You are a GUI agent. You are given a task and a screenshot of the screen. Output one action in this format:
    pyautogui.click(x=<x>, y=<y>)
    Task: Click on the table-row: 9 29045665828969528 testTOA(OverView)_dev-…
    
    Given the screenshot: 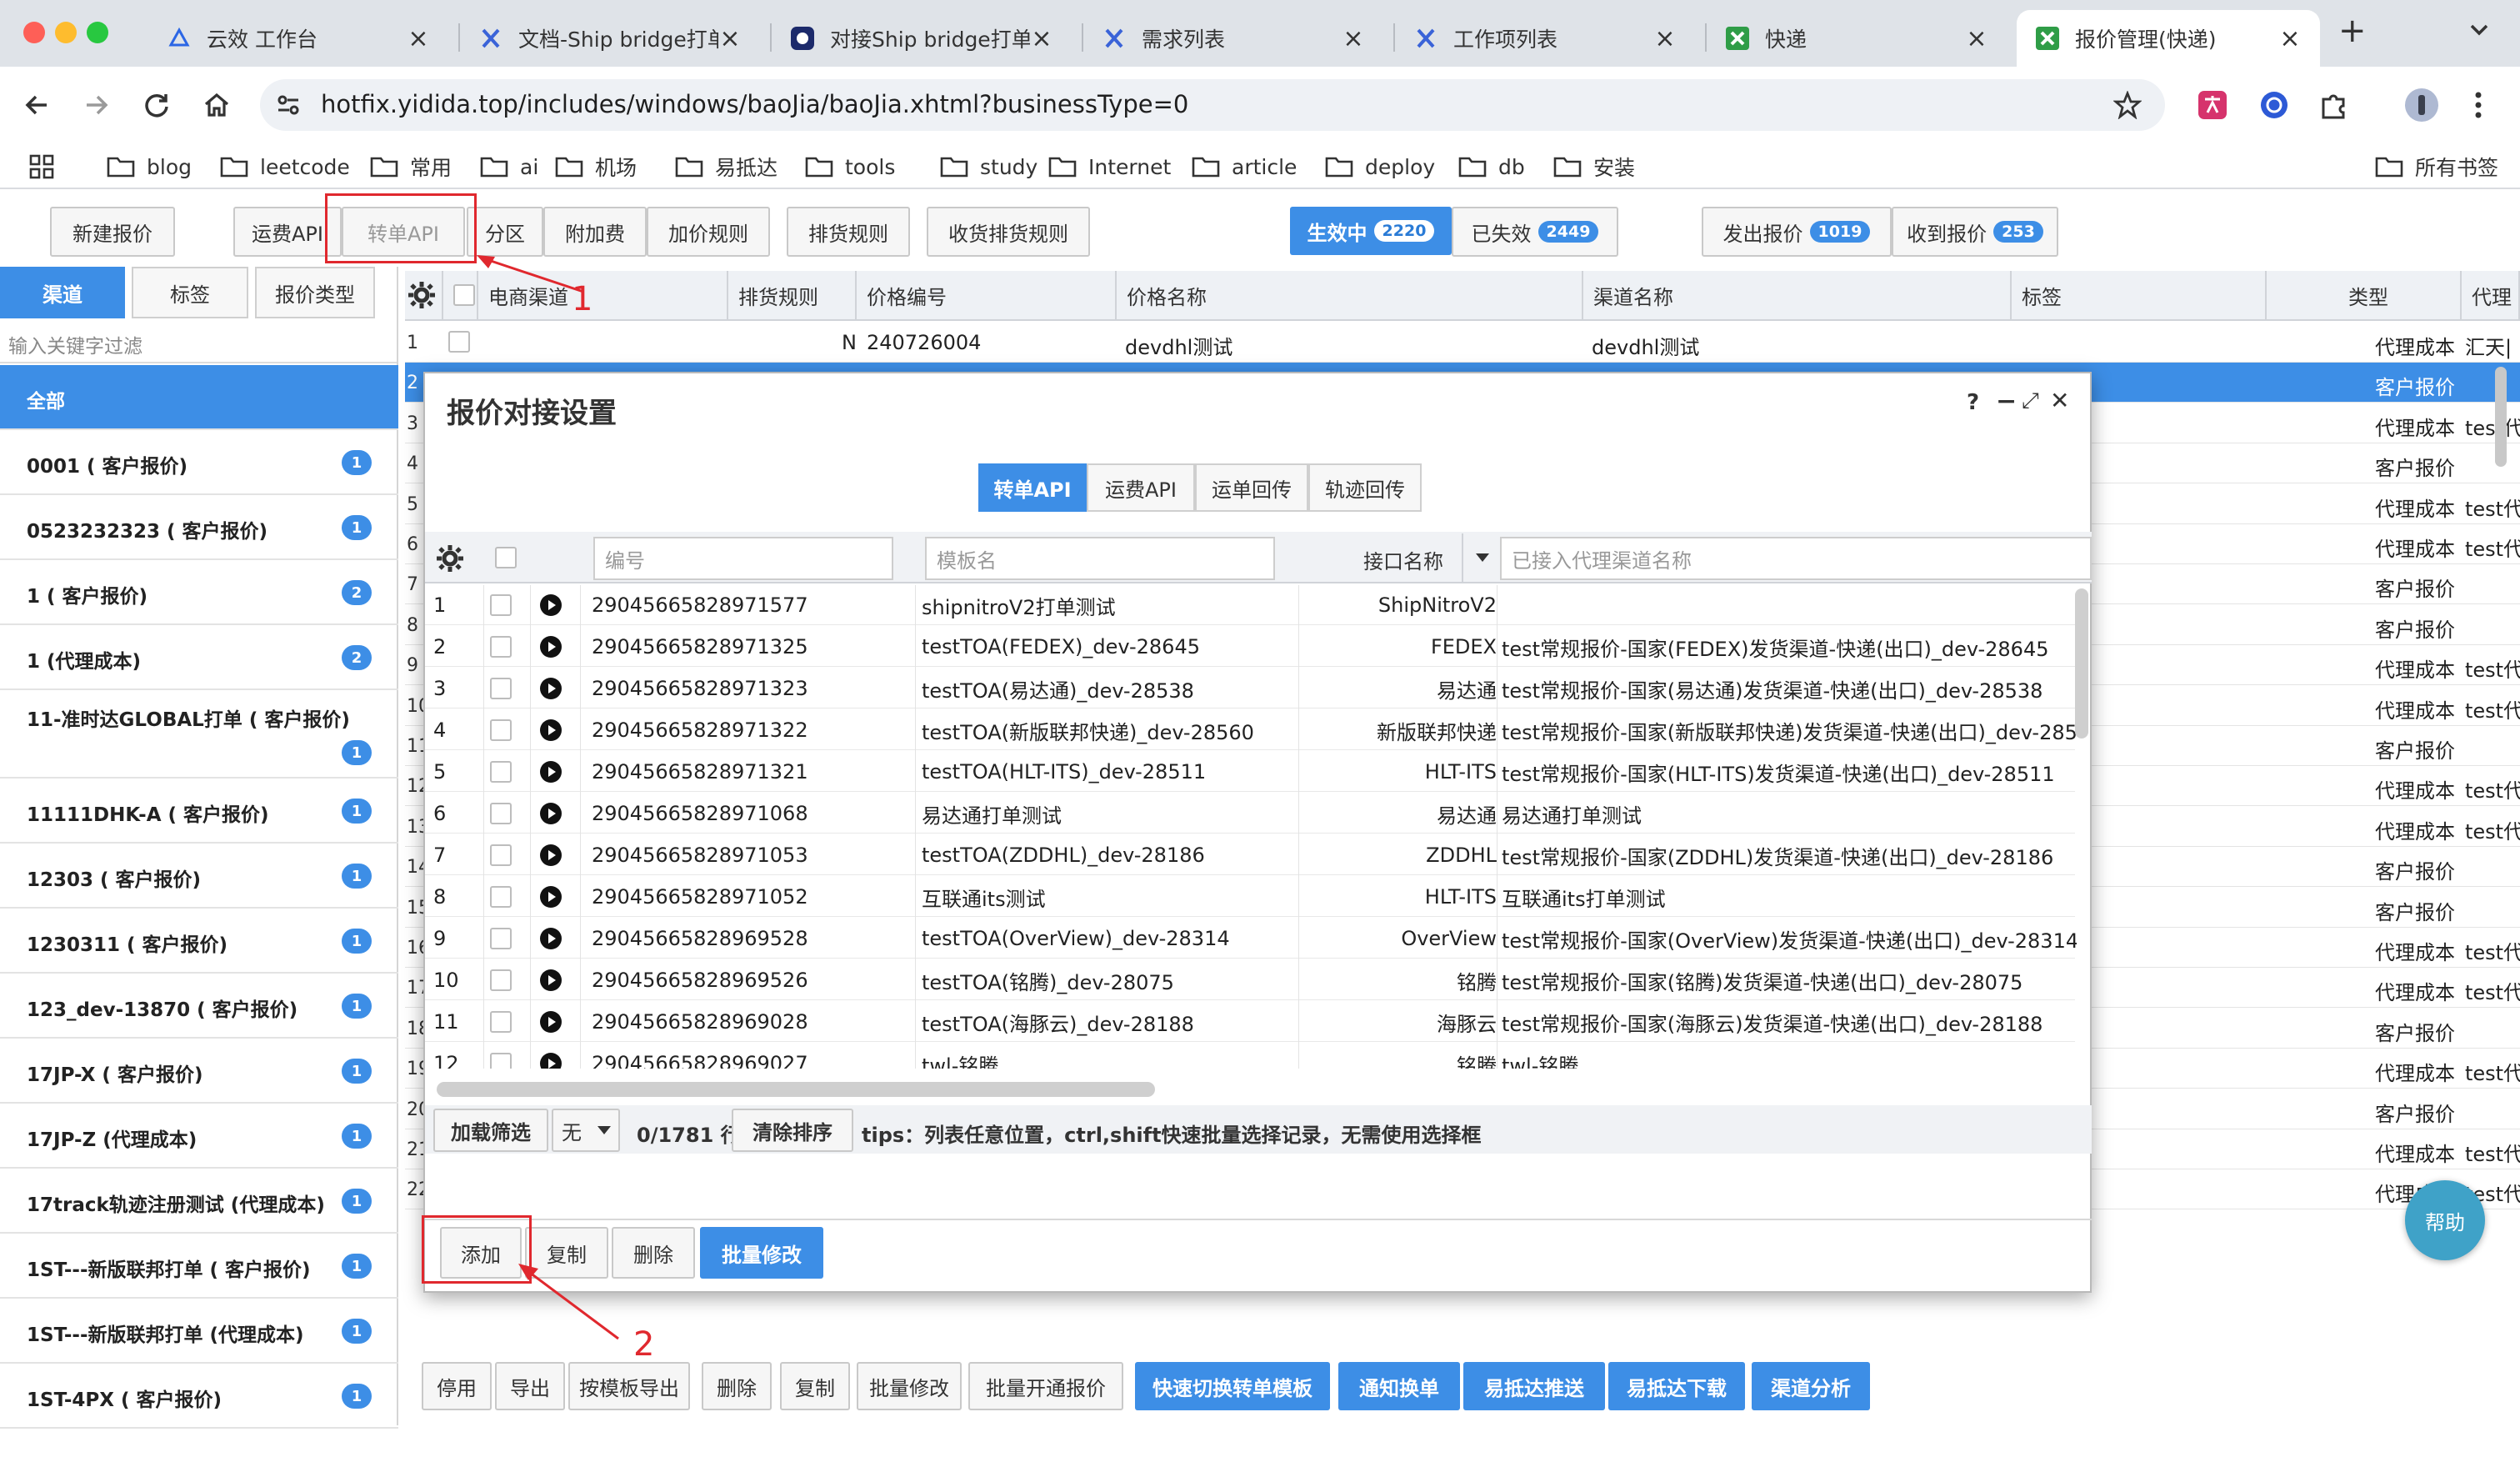 What is the action you would take?
    pyautogui.click(x=1251, y=939)
    